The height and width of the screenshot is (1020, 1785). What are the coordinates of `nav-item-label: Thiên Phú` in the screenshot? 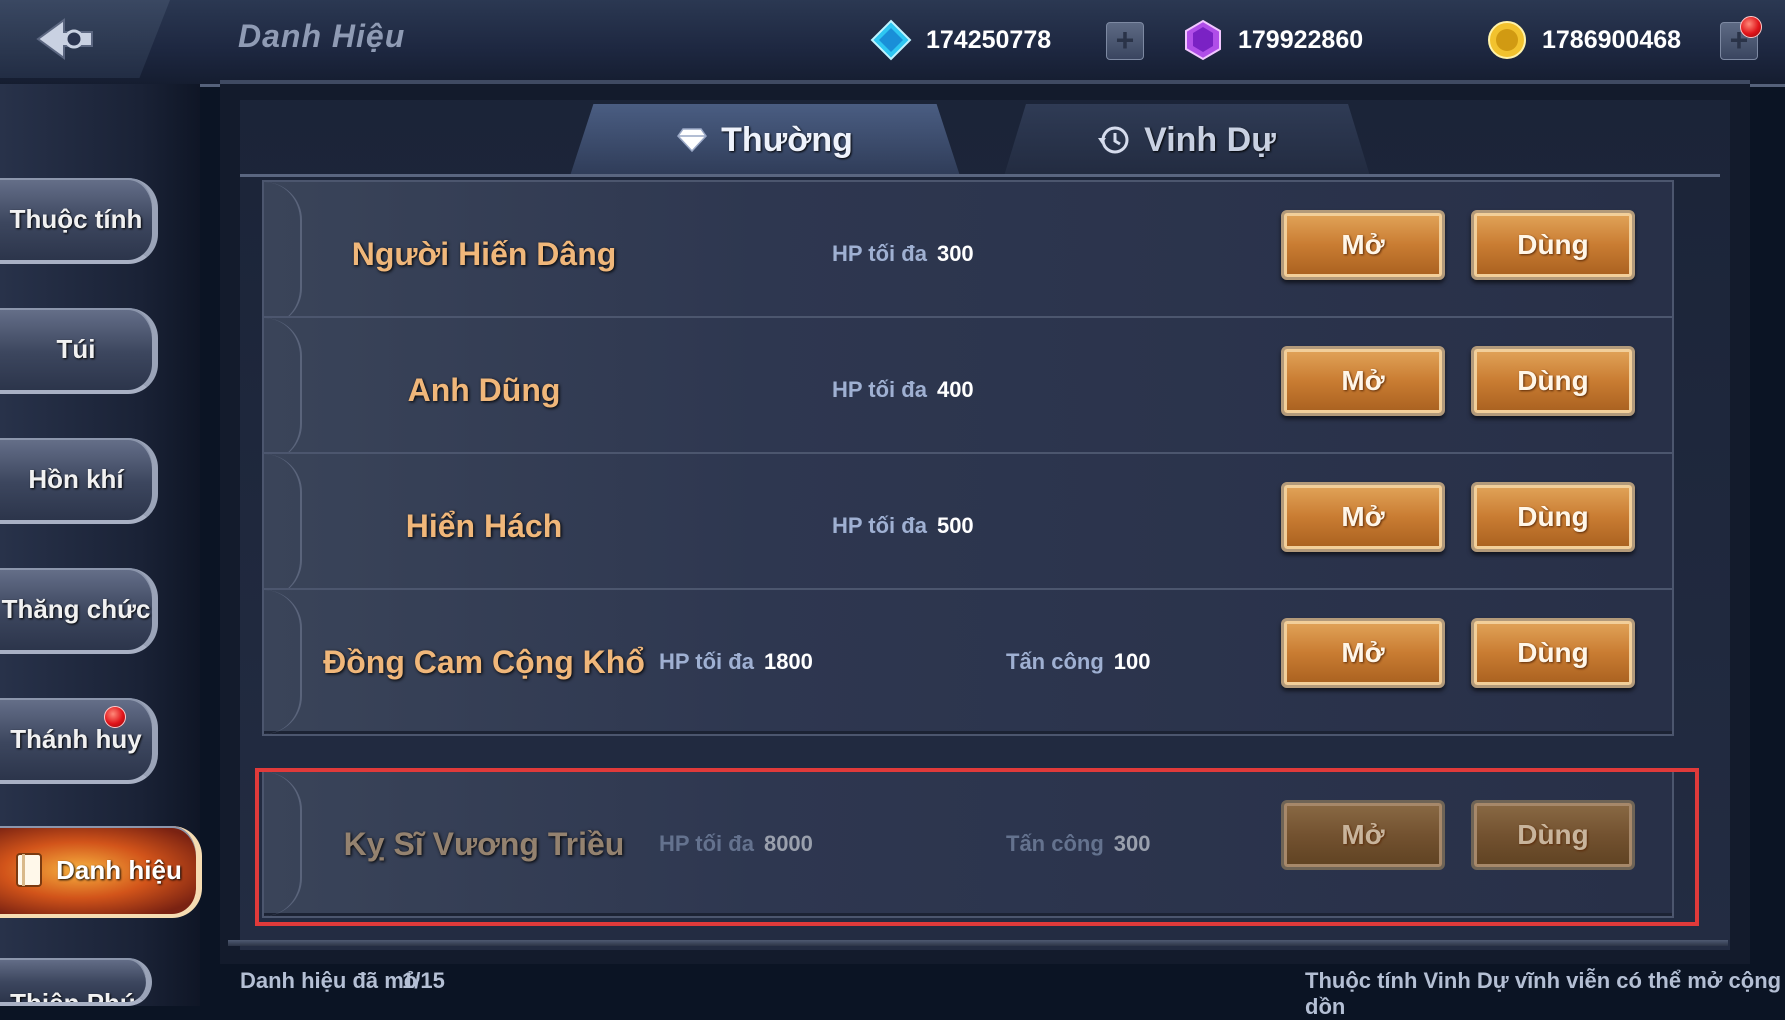 It's located at (73, 997).